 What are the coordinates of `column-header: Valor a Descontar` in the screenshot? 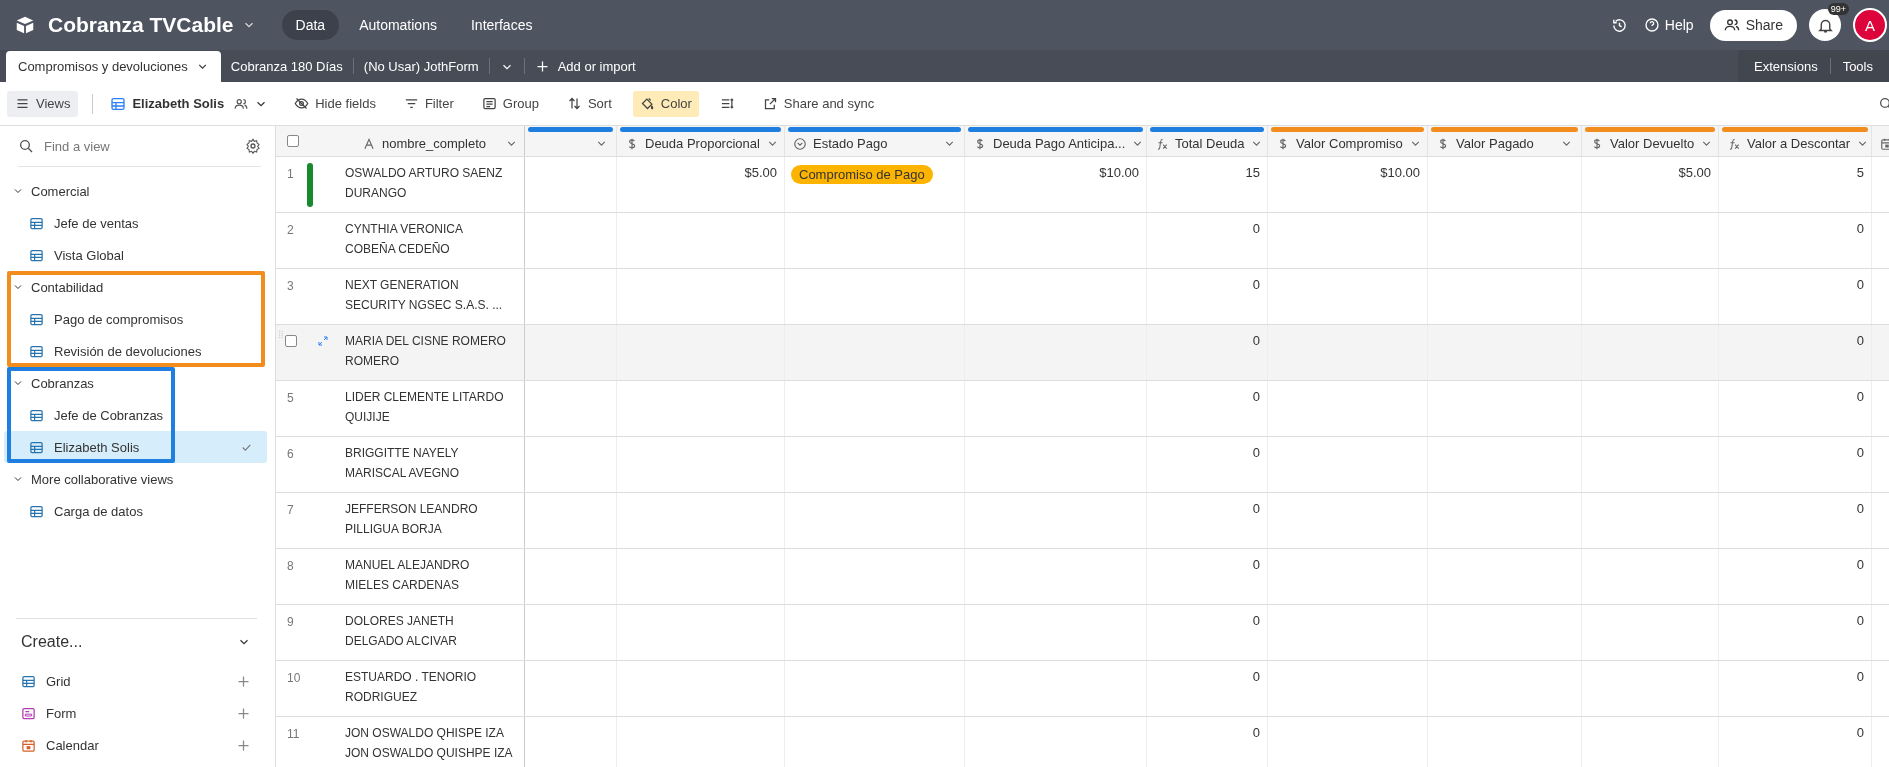 It's located at (1795, 141).